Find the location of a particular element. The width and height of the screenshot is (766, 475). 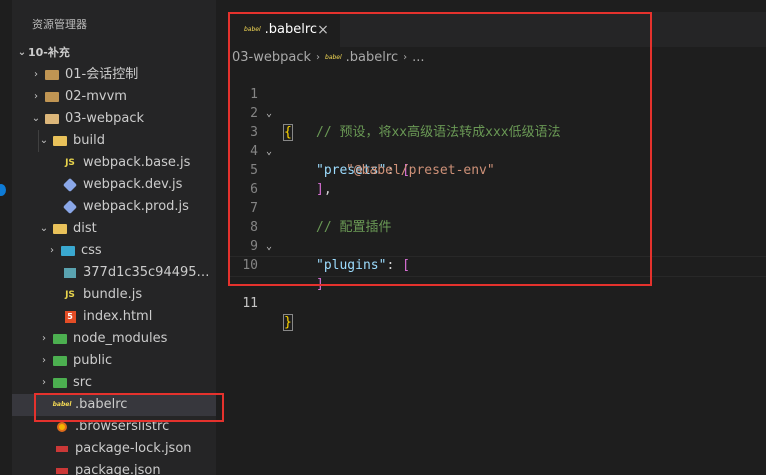

tree-item-label: build is located at coordinates (89, 140).